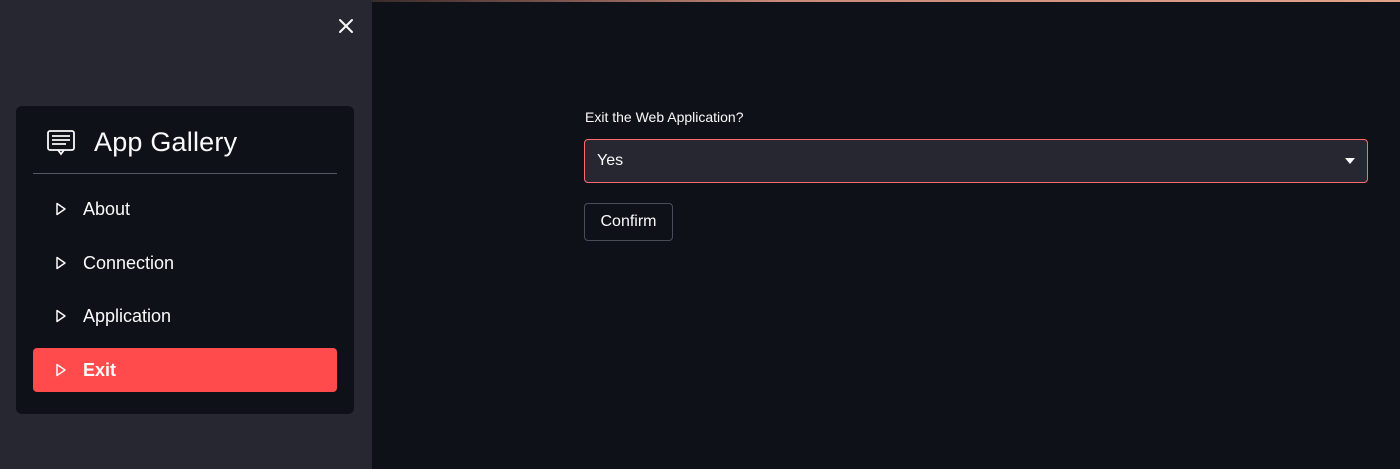  What do you see at coordinates (185, 316) in the screenshot?
I see `menu-item-application: Application` at bounding box center [185, 316].